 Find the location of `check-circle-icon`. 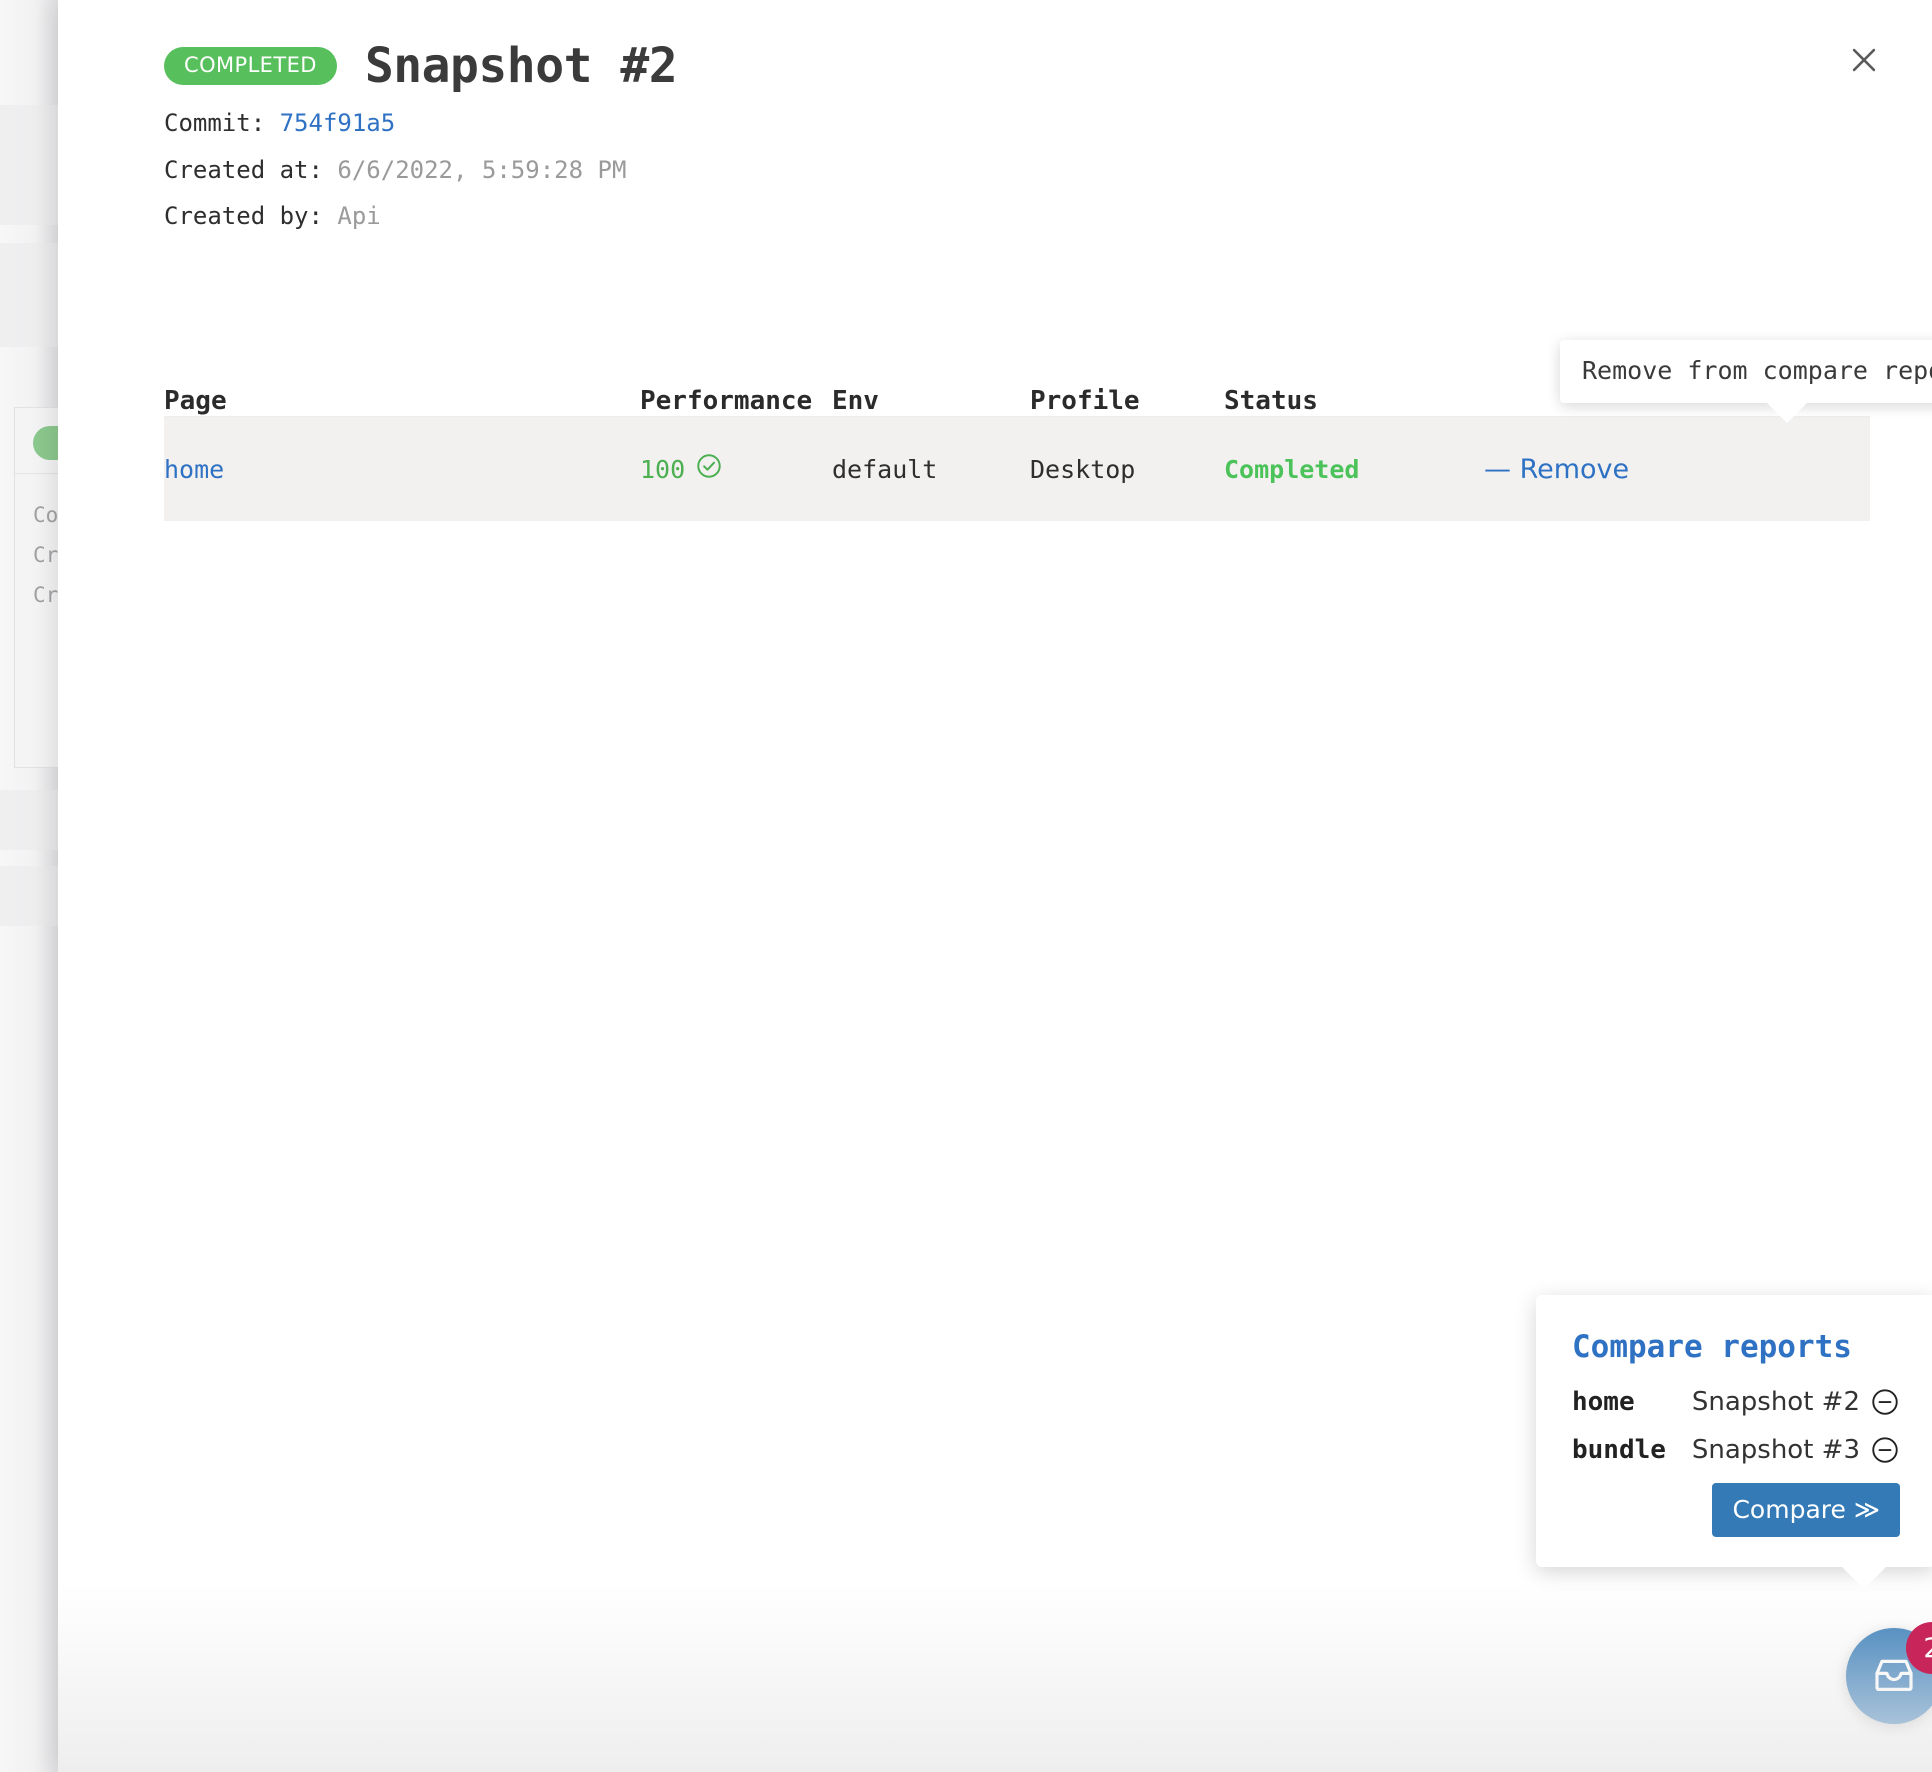

check-circle-icon is located at coordinates (709, 469).